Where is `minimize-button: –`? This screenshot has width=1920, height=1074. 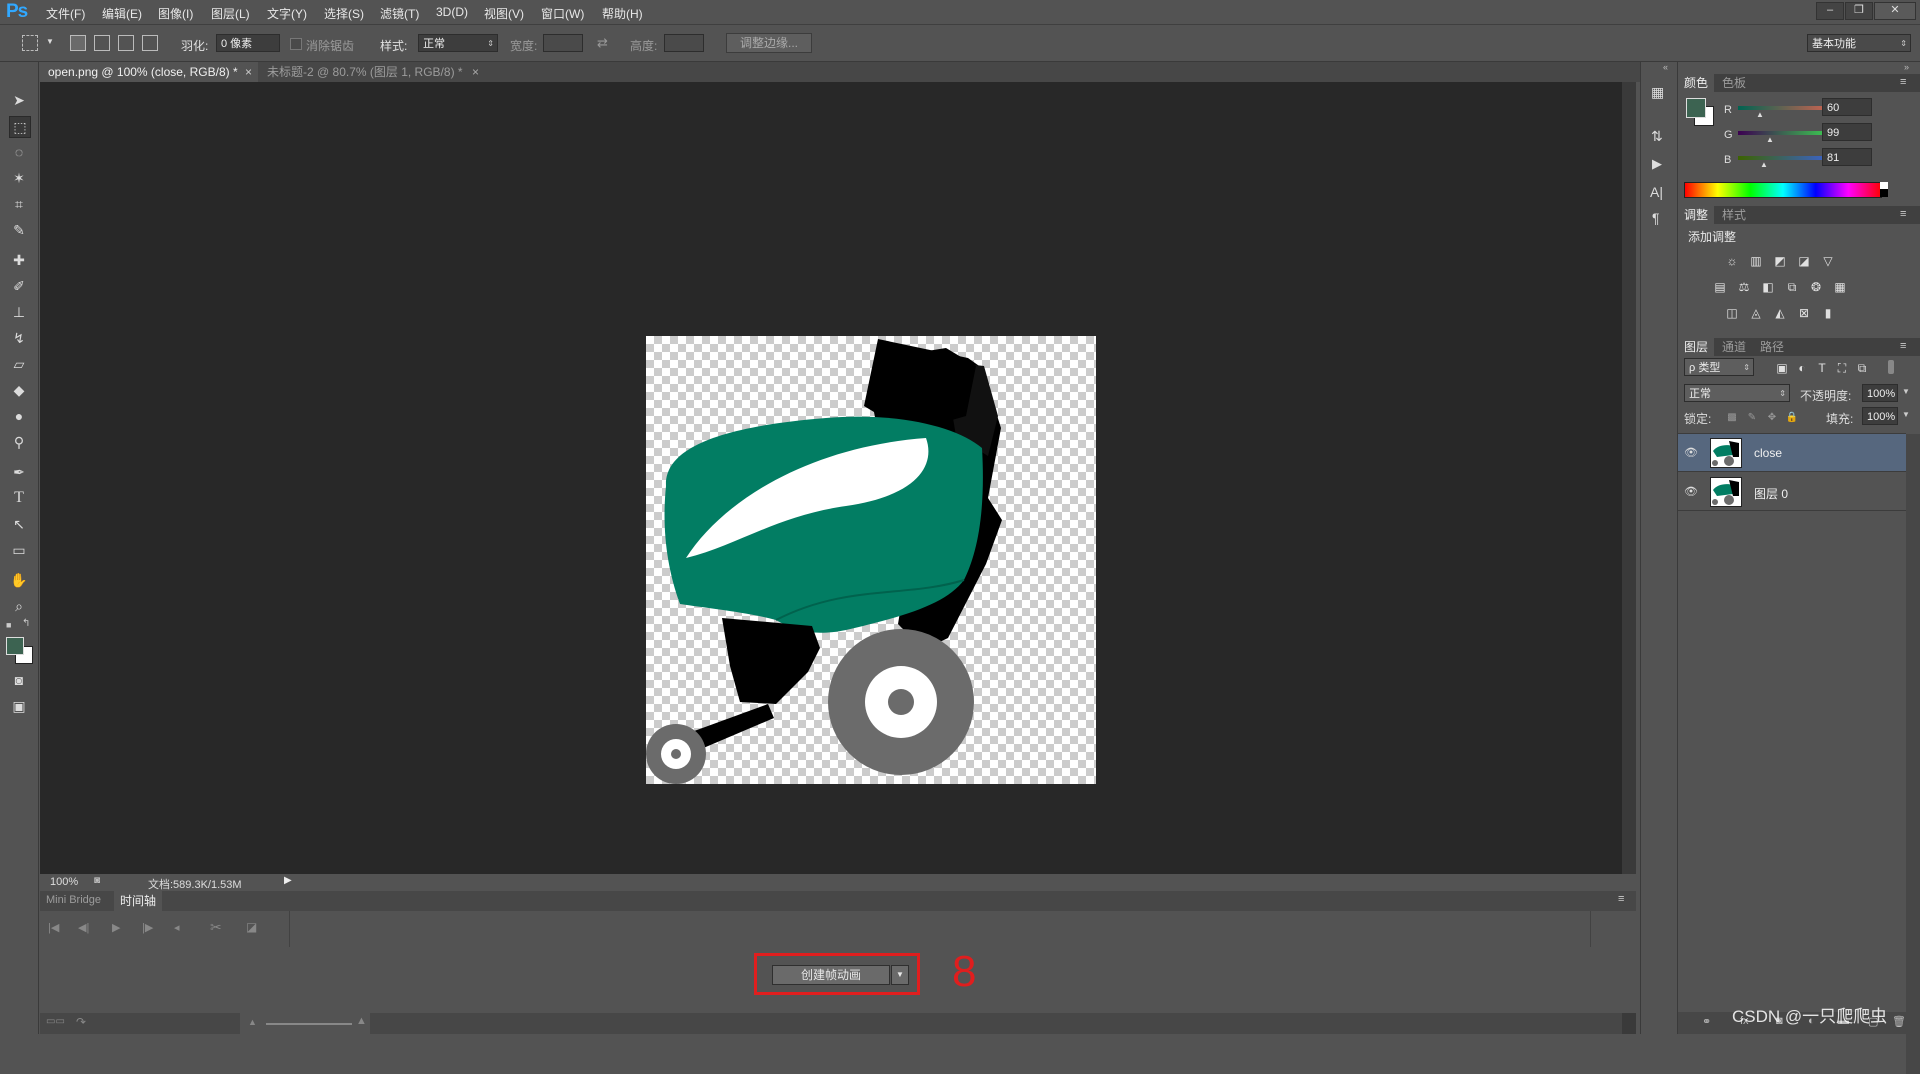 minimize-button: – is located at coordinates (1830, 11).